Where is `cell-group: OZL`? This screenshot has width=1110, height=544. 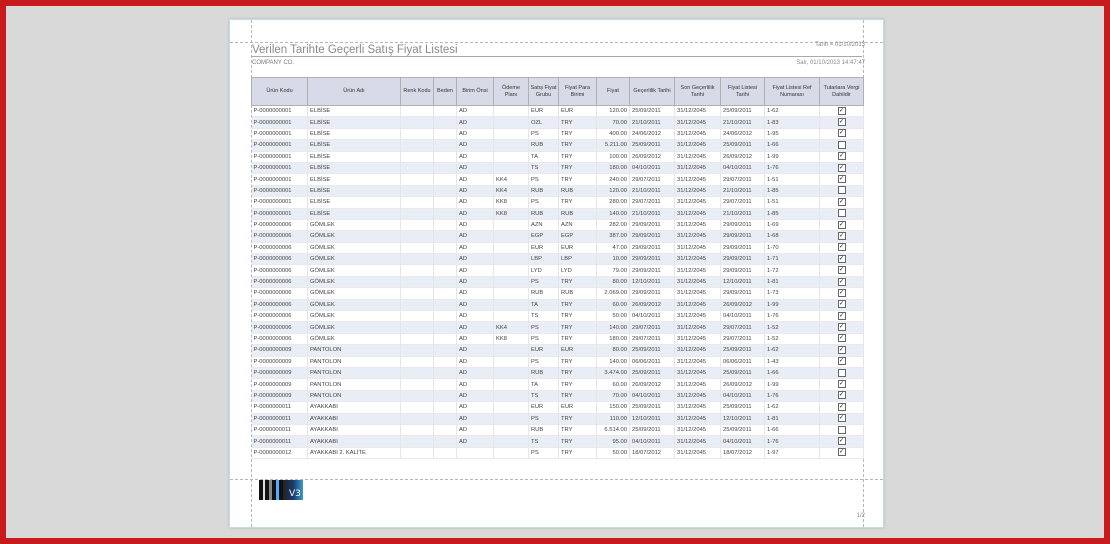 cell-group: OZL is located at coordinates (543, 122).